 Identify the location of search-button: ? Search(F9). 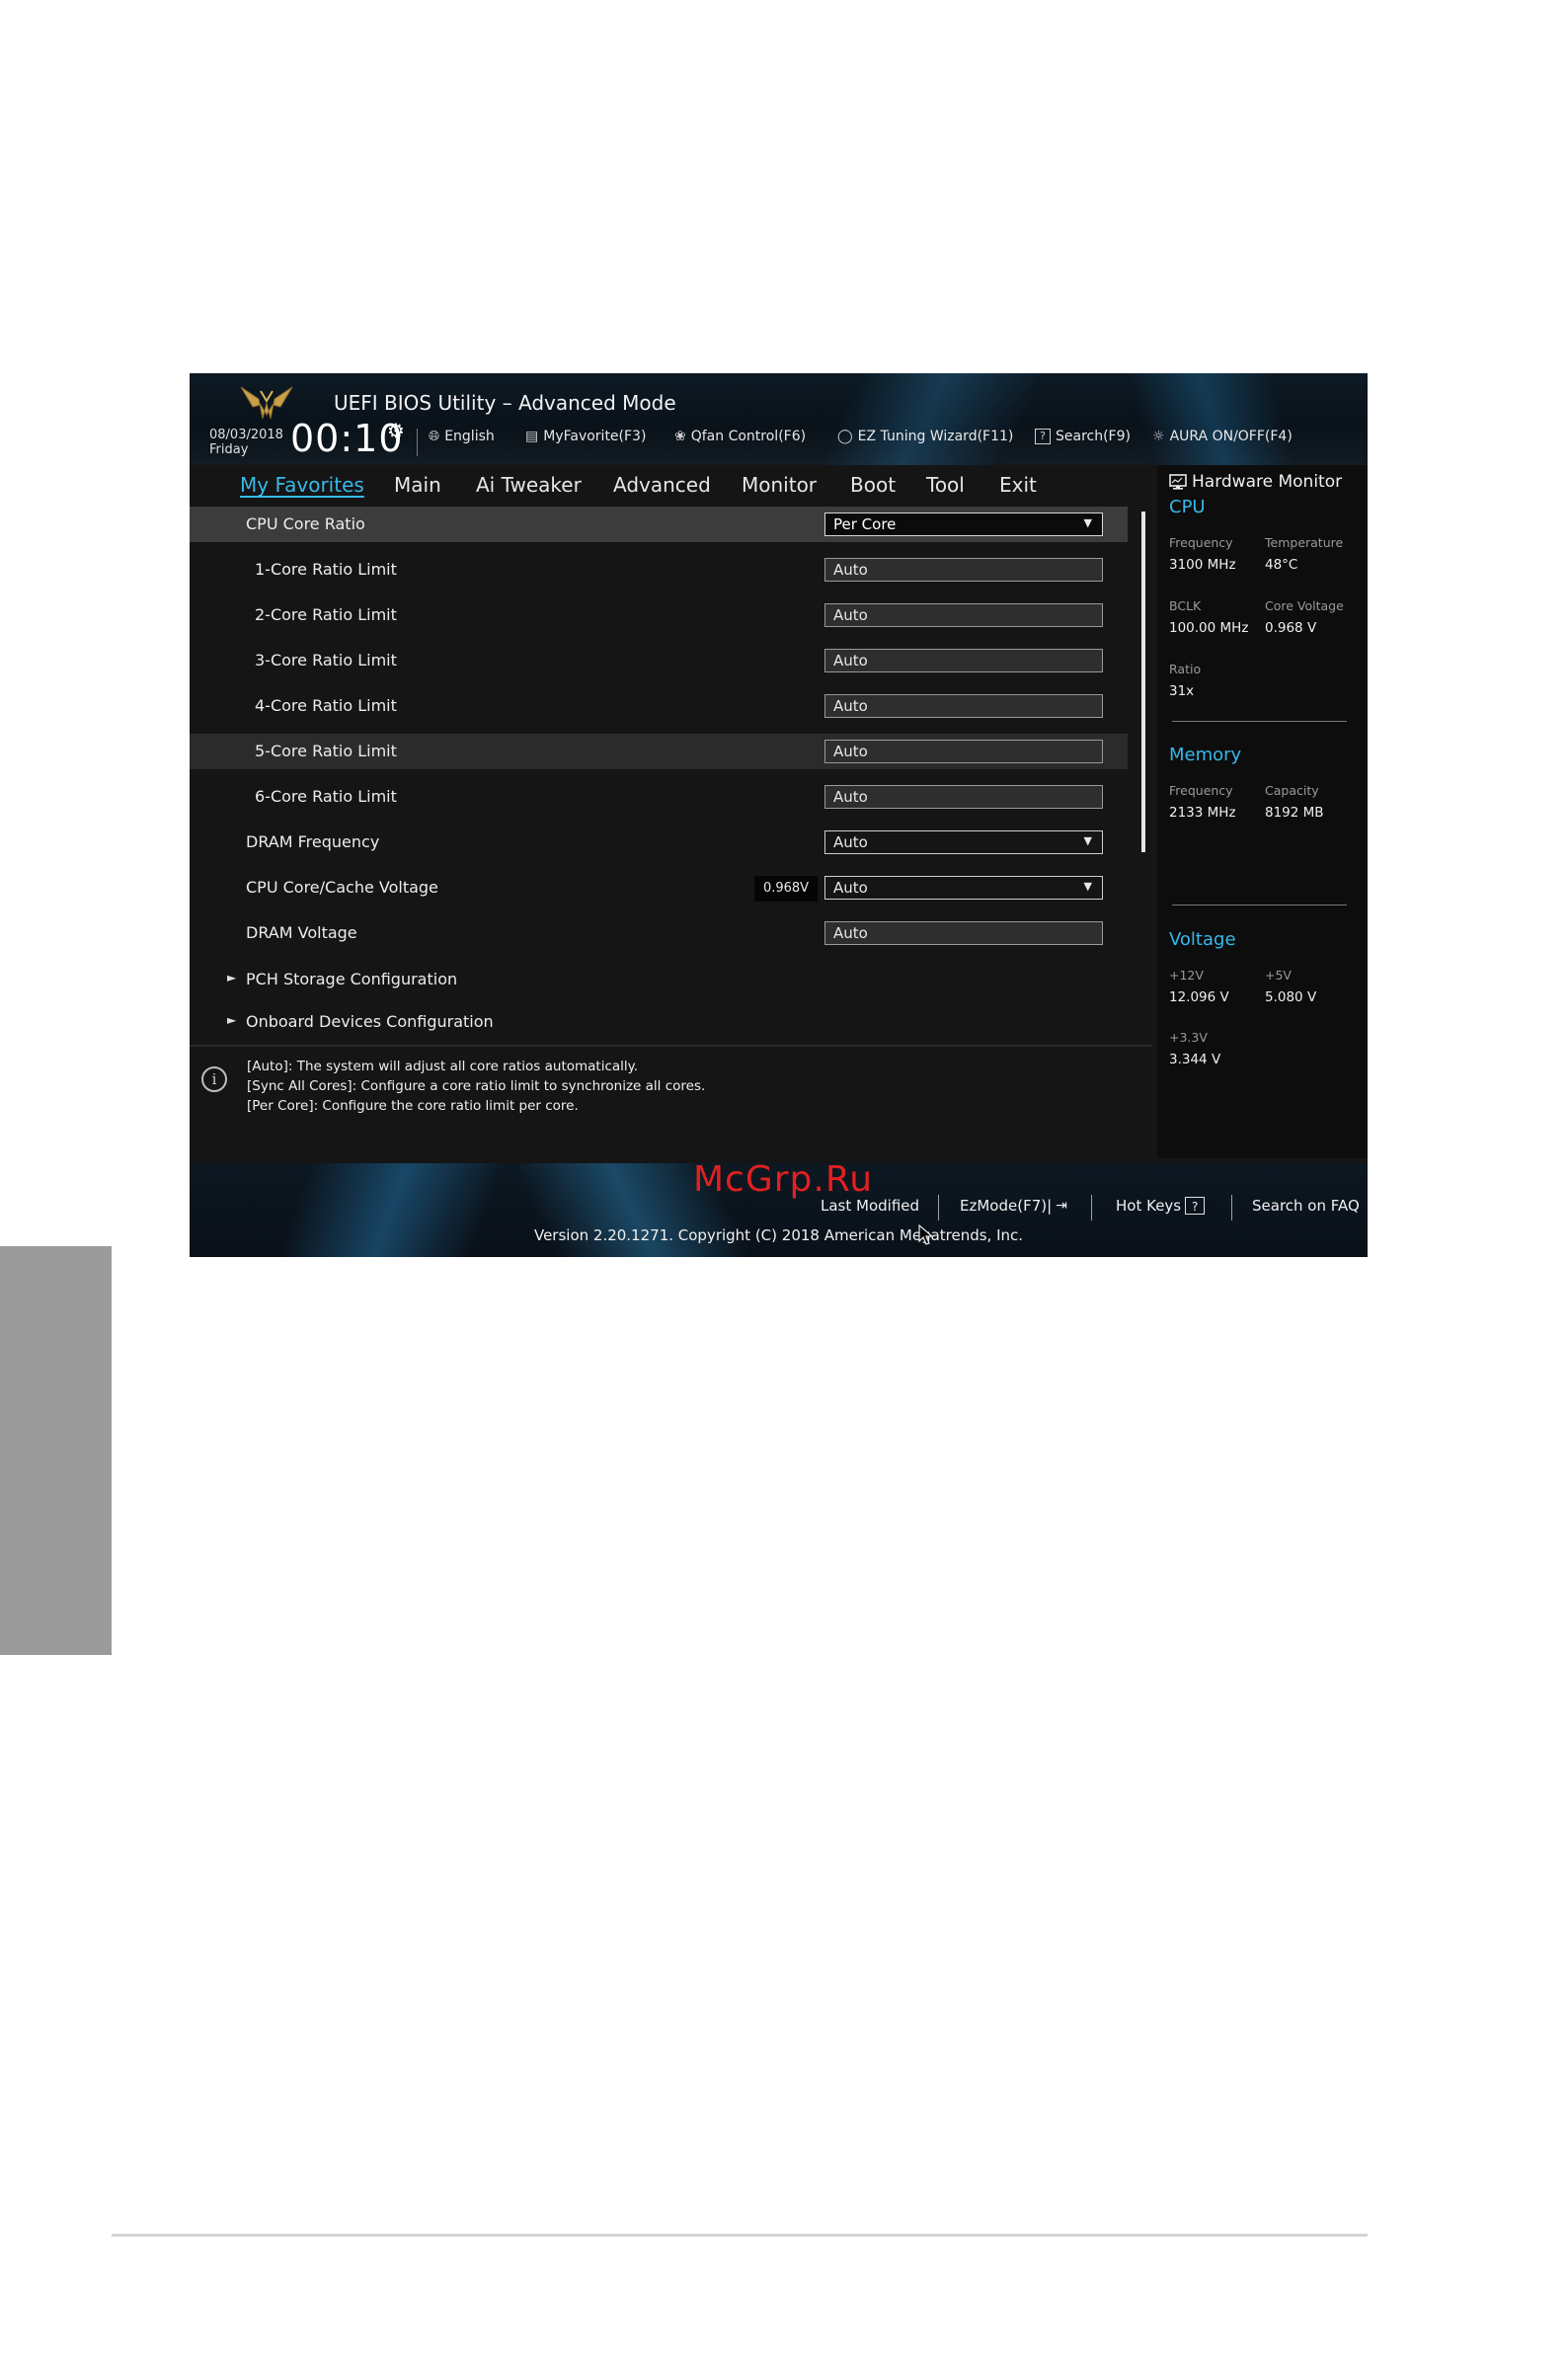
(1083, 436).